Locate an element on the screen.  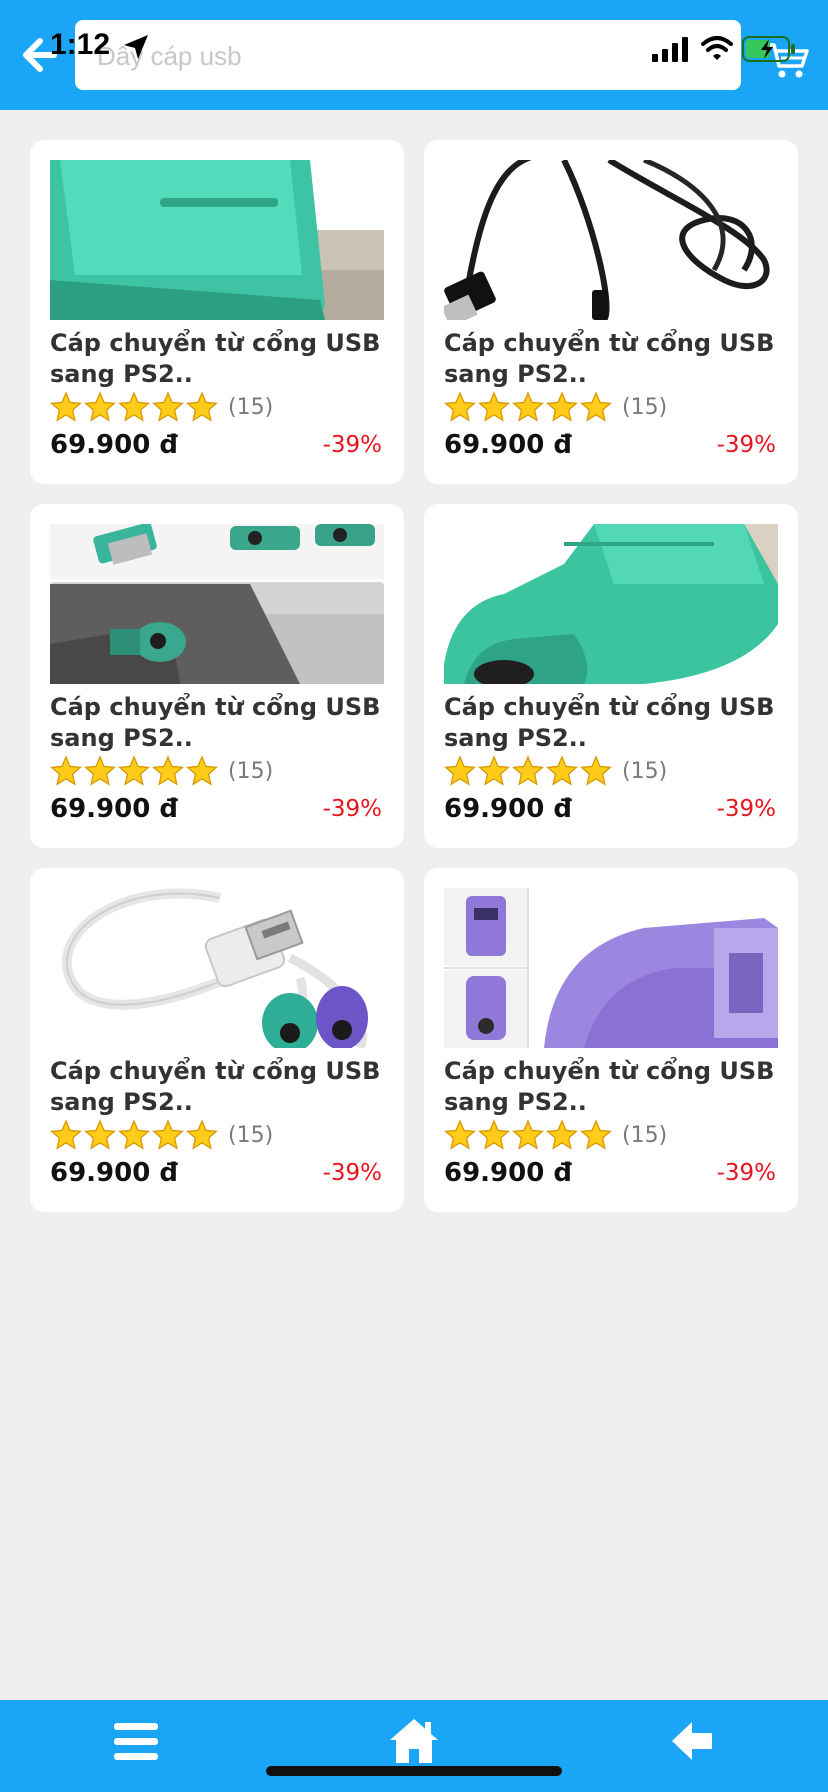
home-icon is located at coordinates (414, 1741).